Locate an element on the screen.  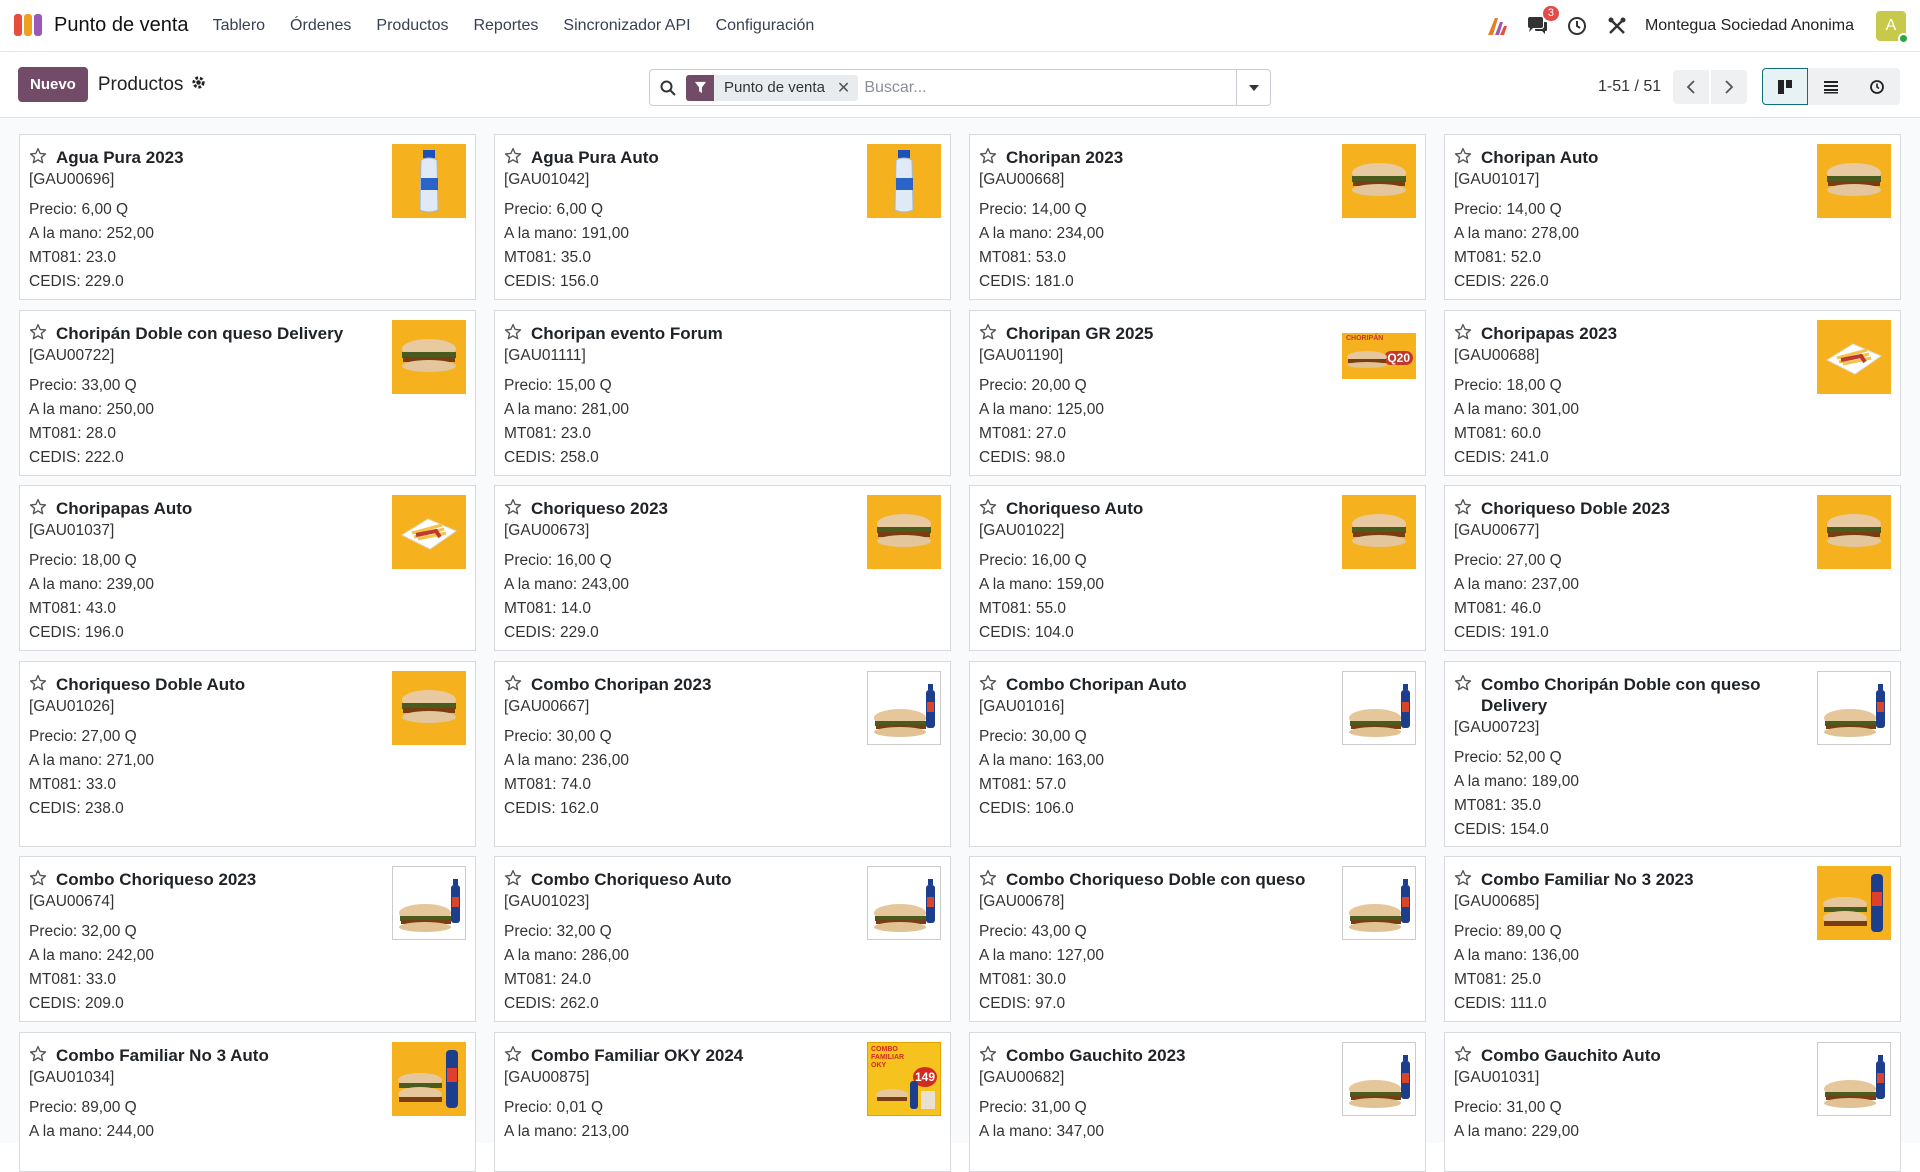
product-code: [GAU01017] is located at coordinates (1497, 179).